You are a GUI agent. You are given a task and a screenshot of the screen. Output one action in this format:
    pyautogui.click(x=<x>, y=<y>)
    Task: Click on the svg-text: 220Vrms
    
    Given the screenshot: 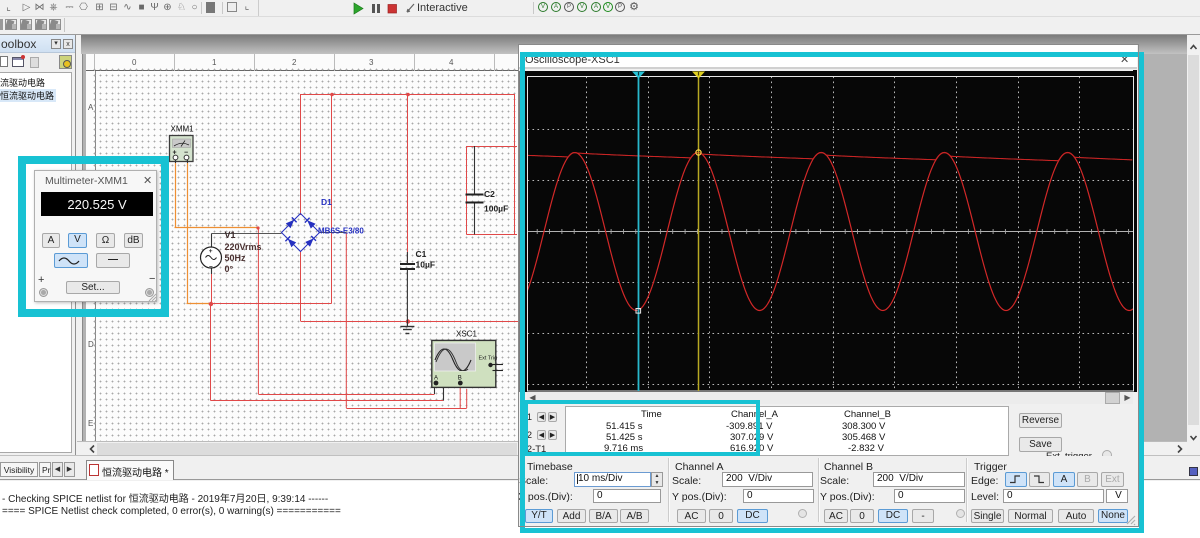 What is the action you would take?
    pyautogui.click(x=243, y=247)
    